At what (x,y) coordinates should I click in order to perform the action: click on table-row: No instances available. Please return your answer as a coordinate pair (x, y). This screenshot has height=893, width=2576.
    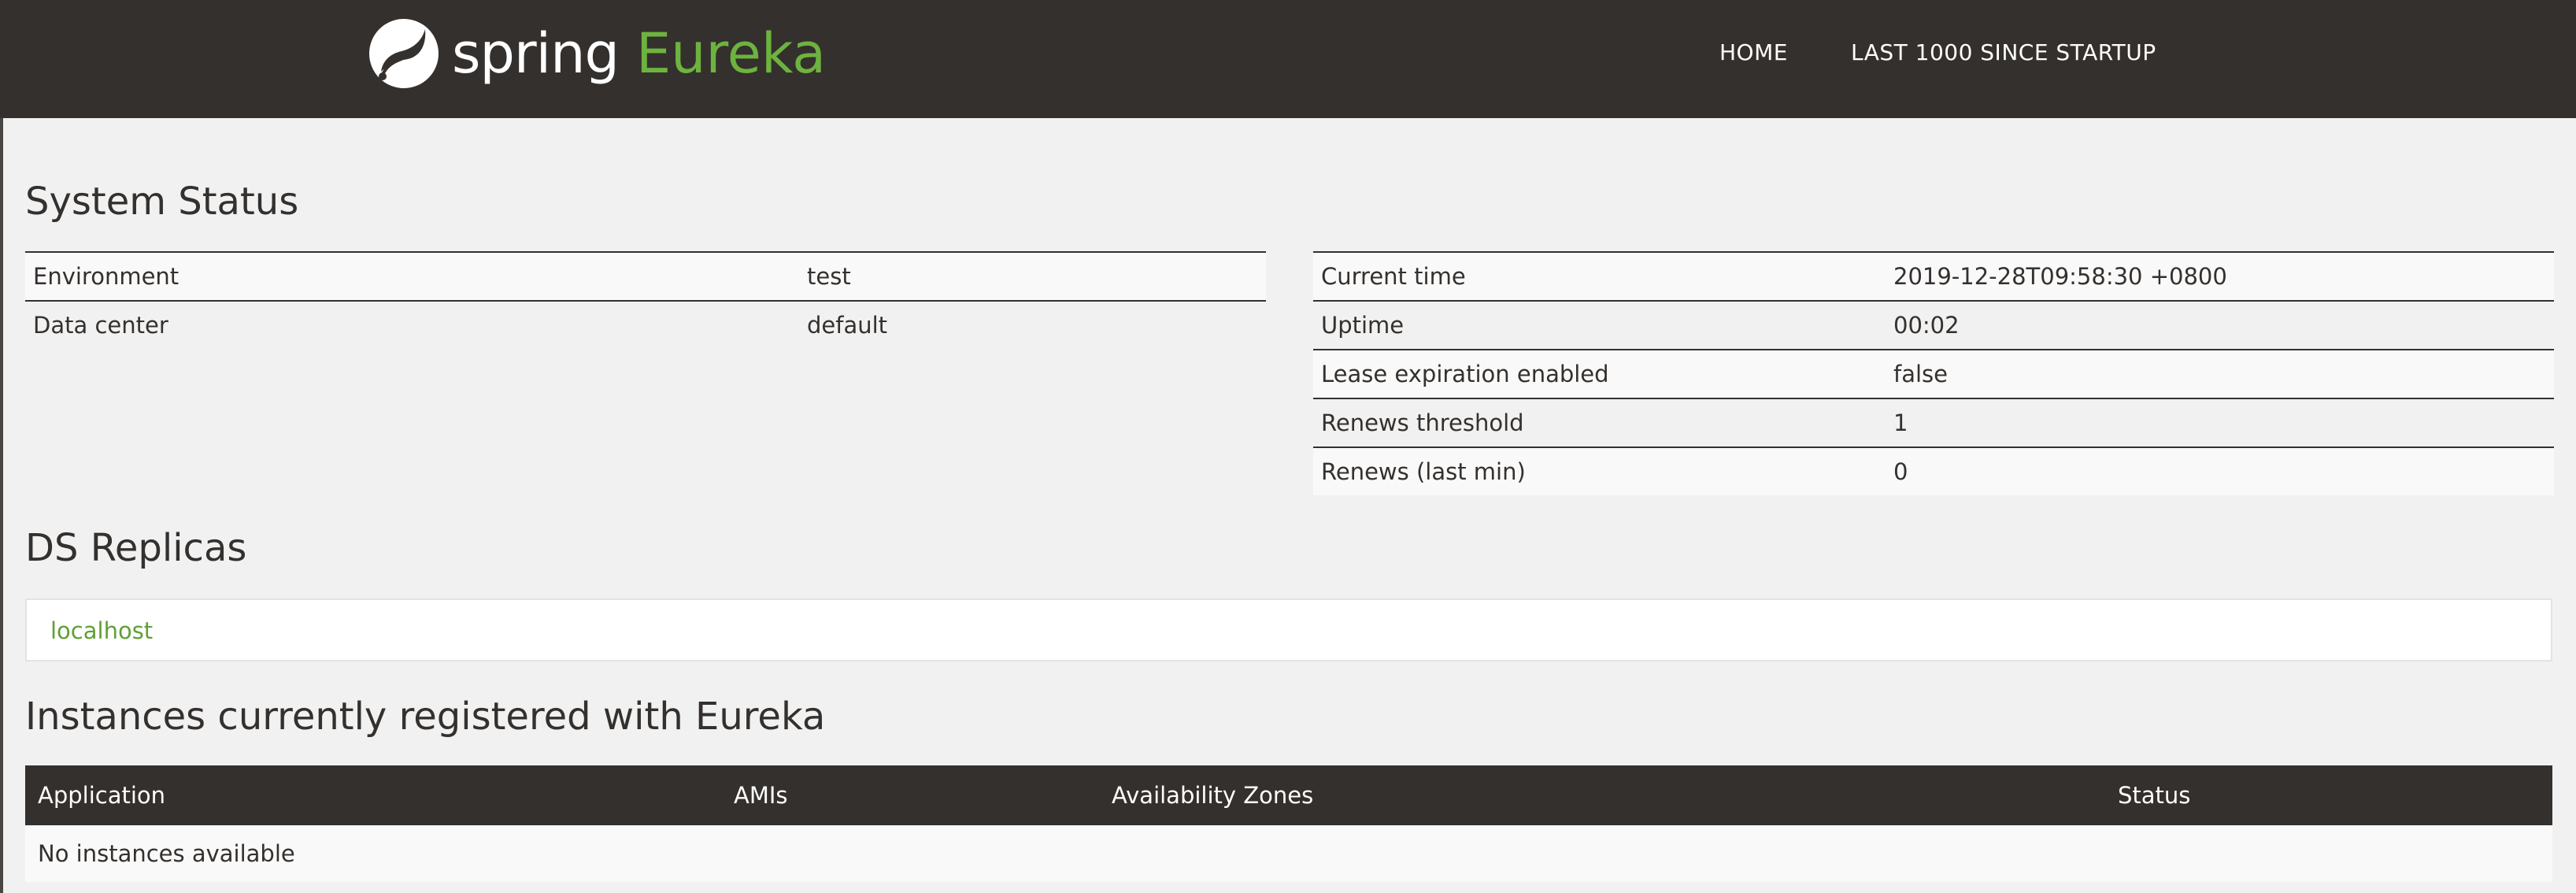
    Looking at the image, I should click on (1288, 854).